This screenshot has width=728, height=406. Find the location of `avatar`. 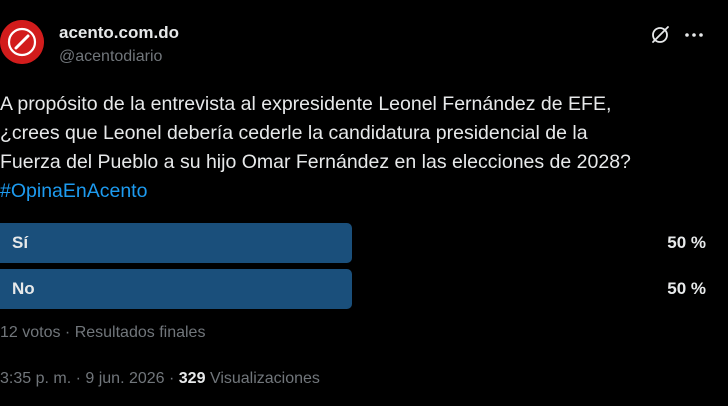

avatar is located at coordinates (22, 42).